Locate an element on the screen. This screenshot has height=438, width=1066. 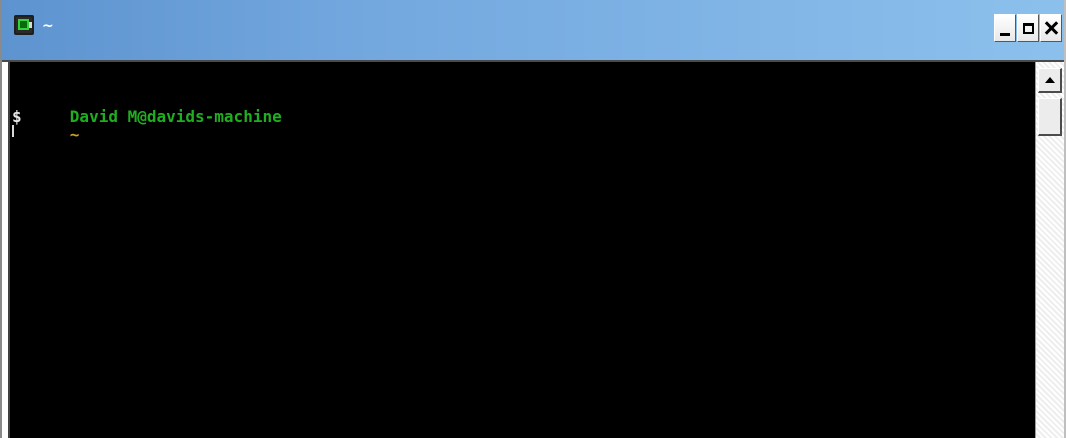
minimize-icon is located at coordinates (1005, 34).